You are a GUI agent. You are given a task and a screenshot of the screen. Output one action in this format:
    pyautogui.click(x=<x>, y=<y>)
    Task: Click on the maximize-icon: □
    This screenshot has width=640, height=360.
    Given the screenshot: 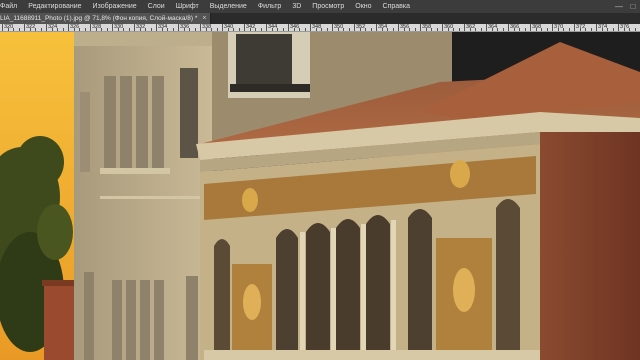 What is the action you would take?
    pyautogui.click(x=633, y=6)
    